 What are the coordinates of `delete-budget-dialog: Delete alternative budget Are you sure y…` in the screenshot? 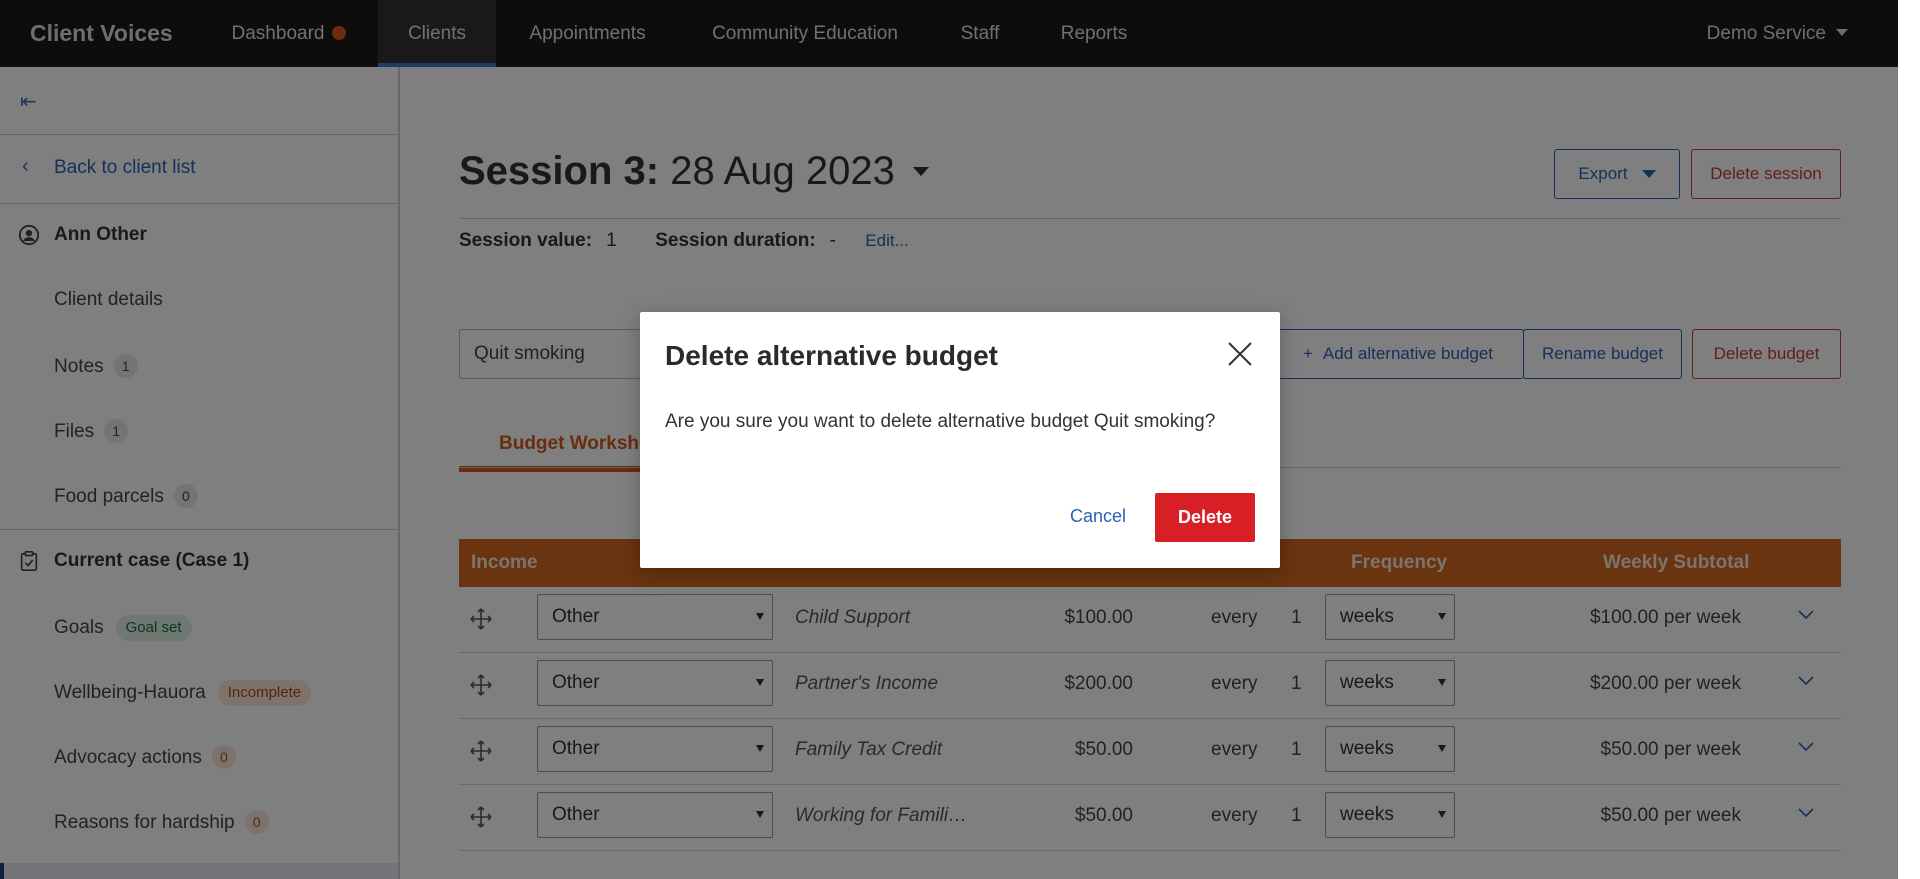 It's located at (960, 440).